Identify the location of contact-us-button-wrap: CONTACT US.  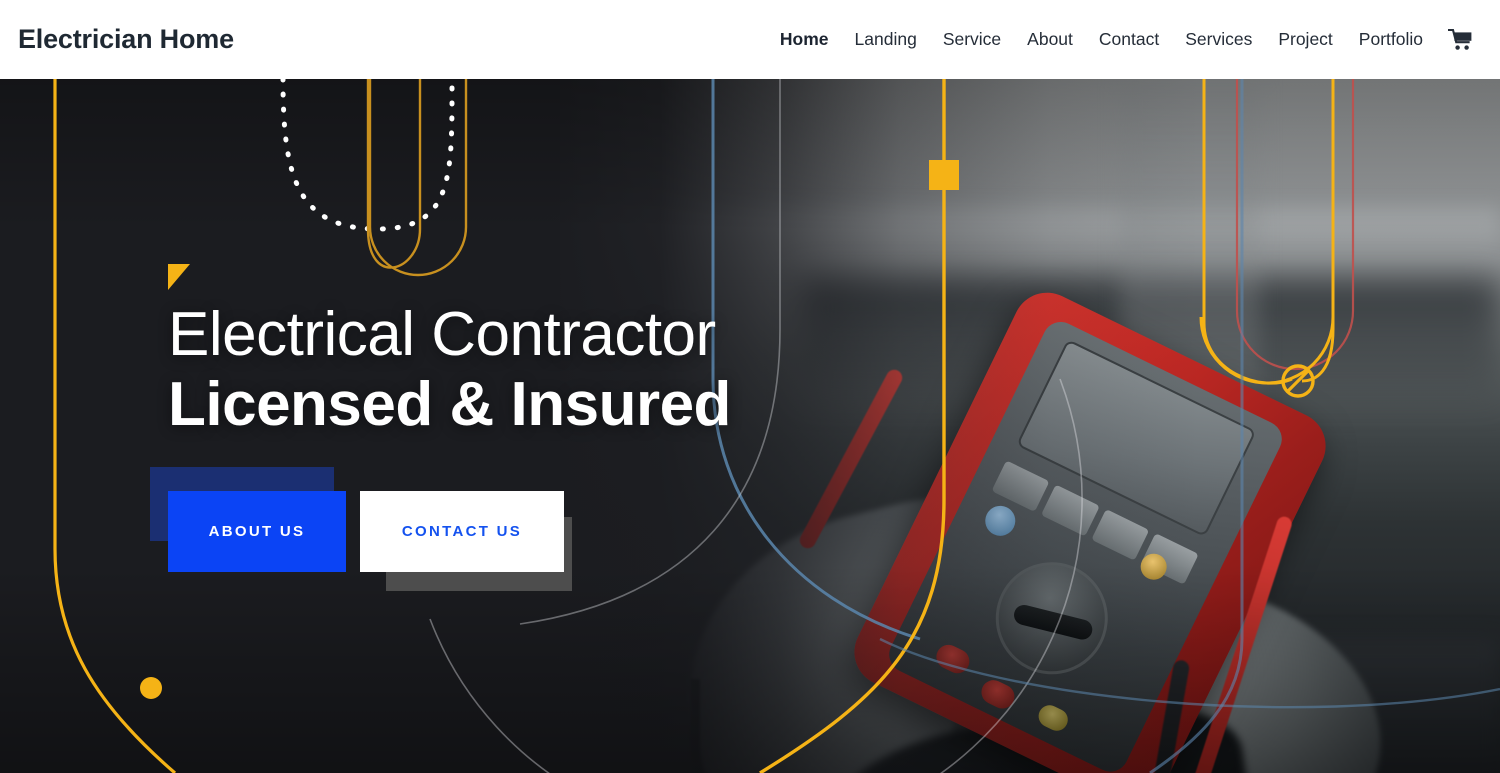
(466, 541).